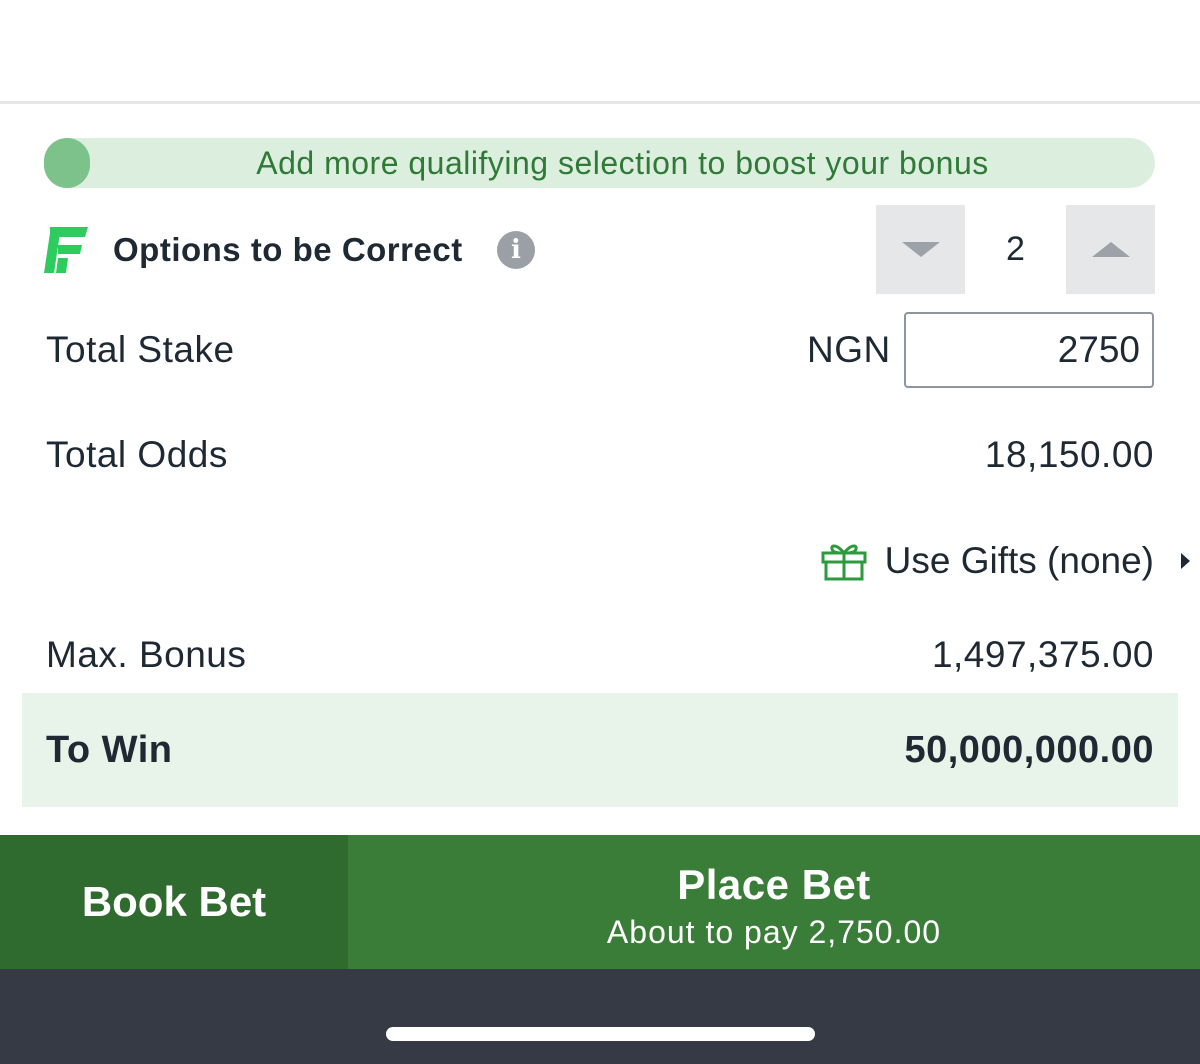  I want to click on total-stake-row: Total Stake NGN, so click(600, 350).